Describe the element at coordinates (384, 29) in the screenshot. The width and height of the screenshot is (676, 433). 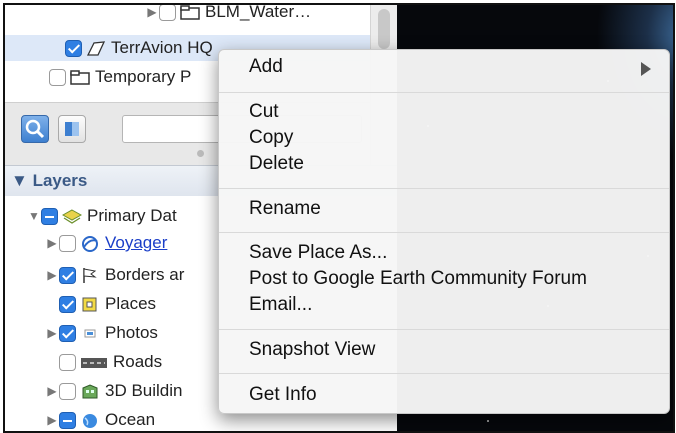
I see `scroll-thumb` at that location.